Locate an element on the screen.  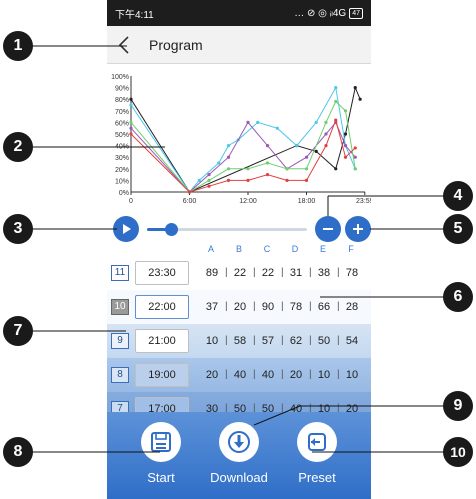
chevron-left-icon is located at coordinates (123, 44).